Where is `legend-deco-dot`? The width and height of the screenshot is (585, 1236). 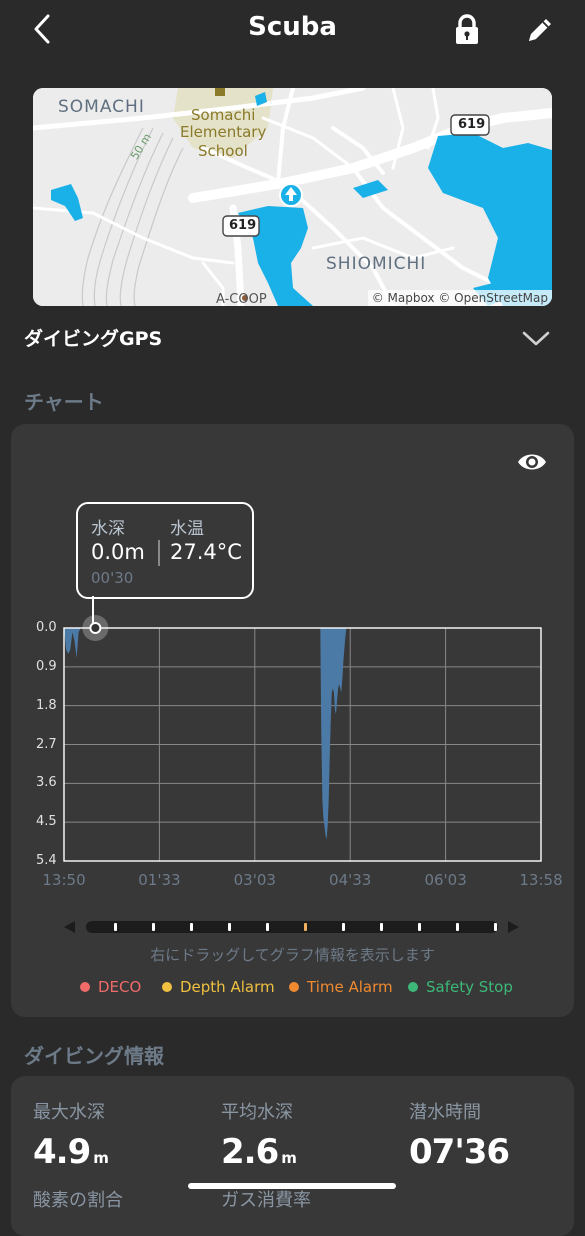
legend-deco-dot is located at coordinates (85, 987).